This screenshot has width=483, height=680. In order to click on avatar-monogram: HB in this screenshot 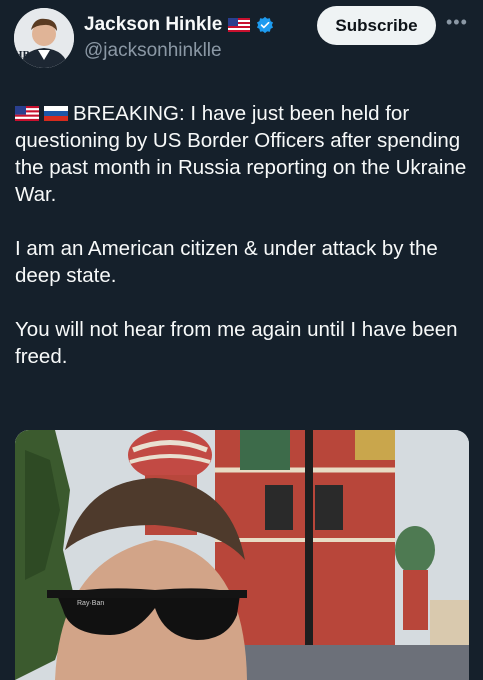, I will do `click(22, 55)`.